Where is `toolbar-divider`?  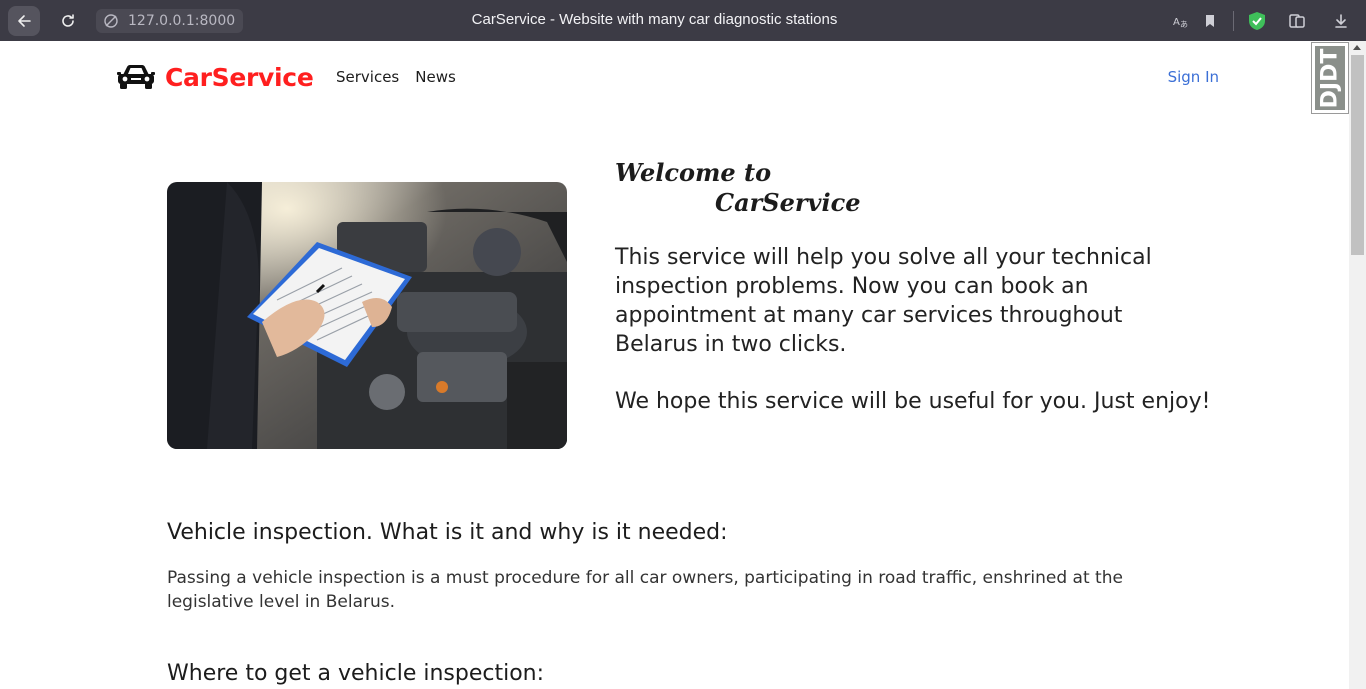
toolbar-divider is located at coordinates (1233, 20).